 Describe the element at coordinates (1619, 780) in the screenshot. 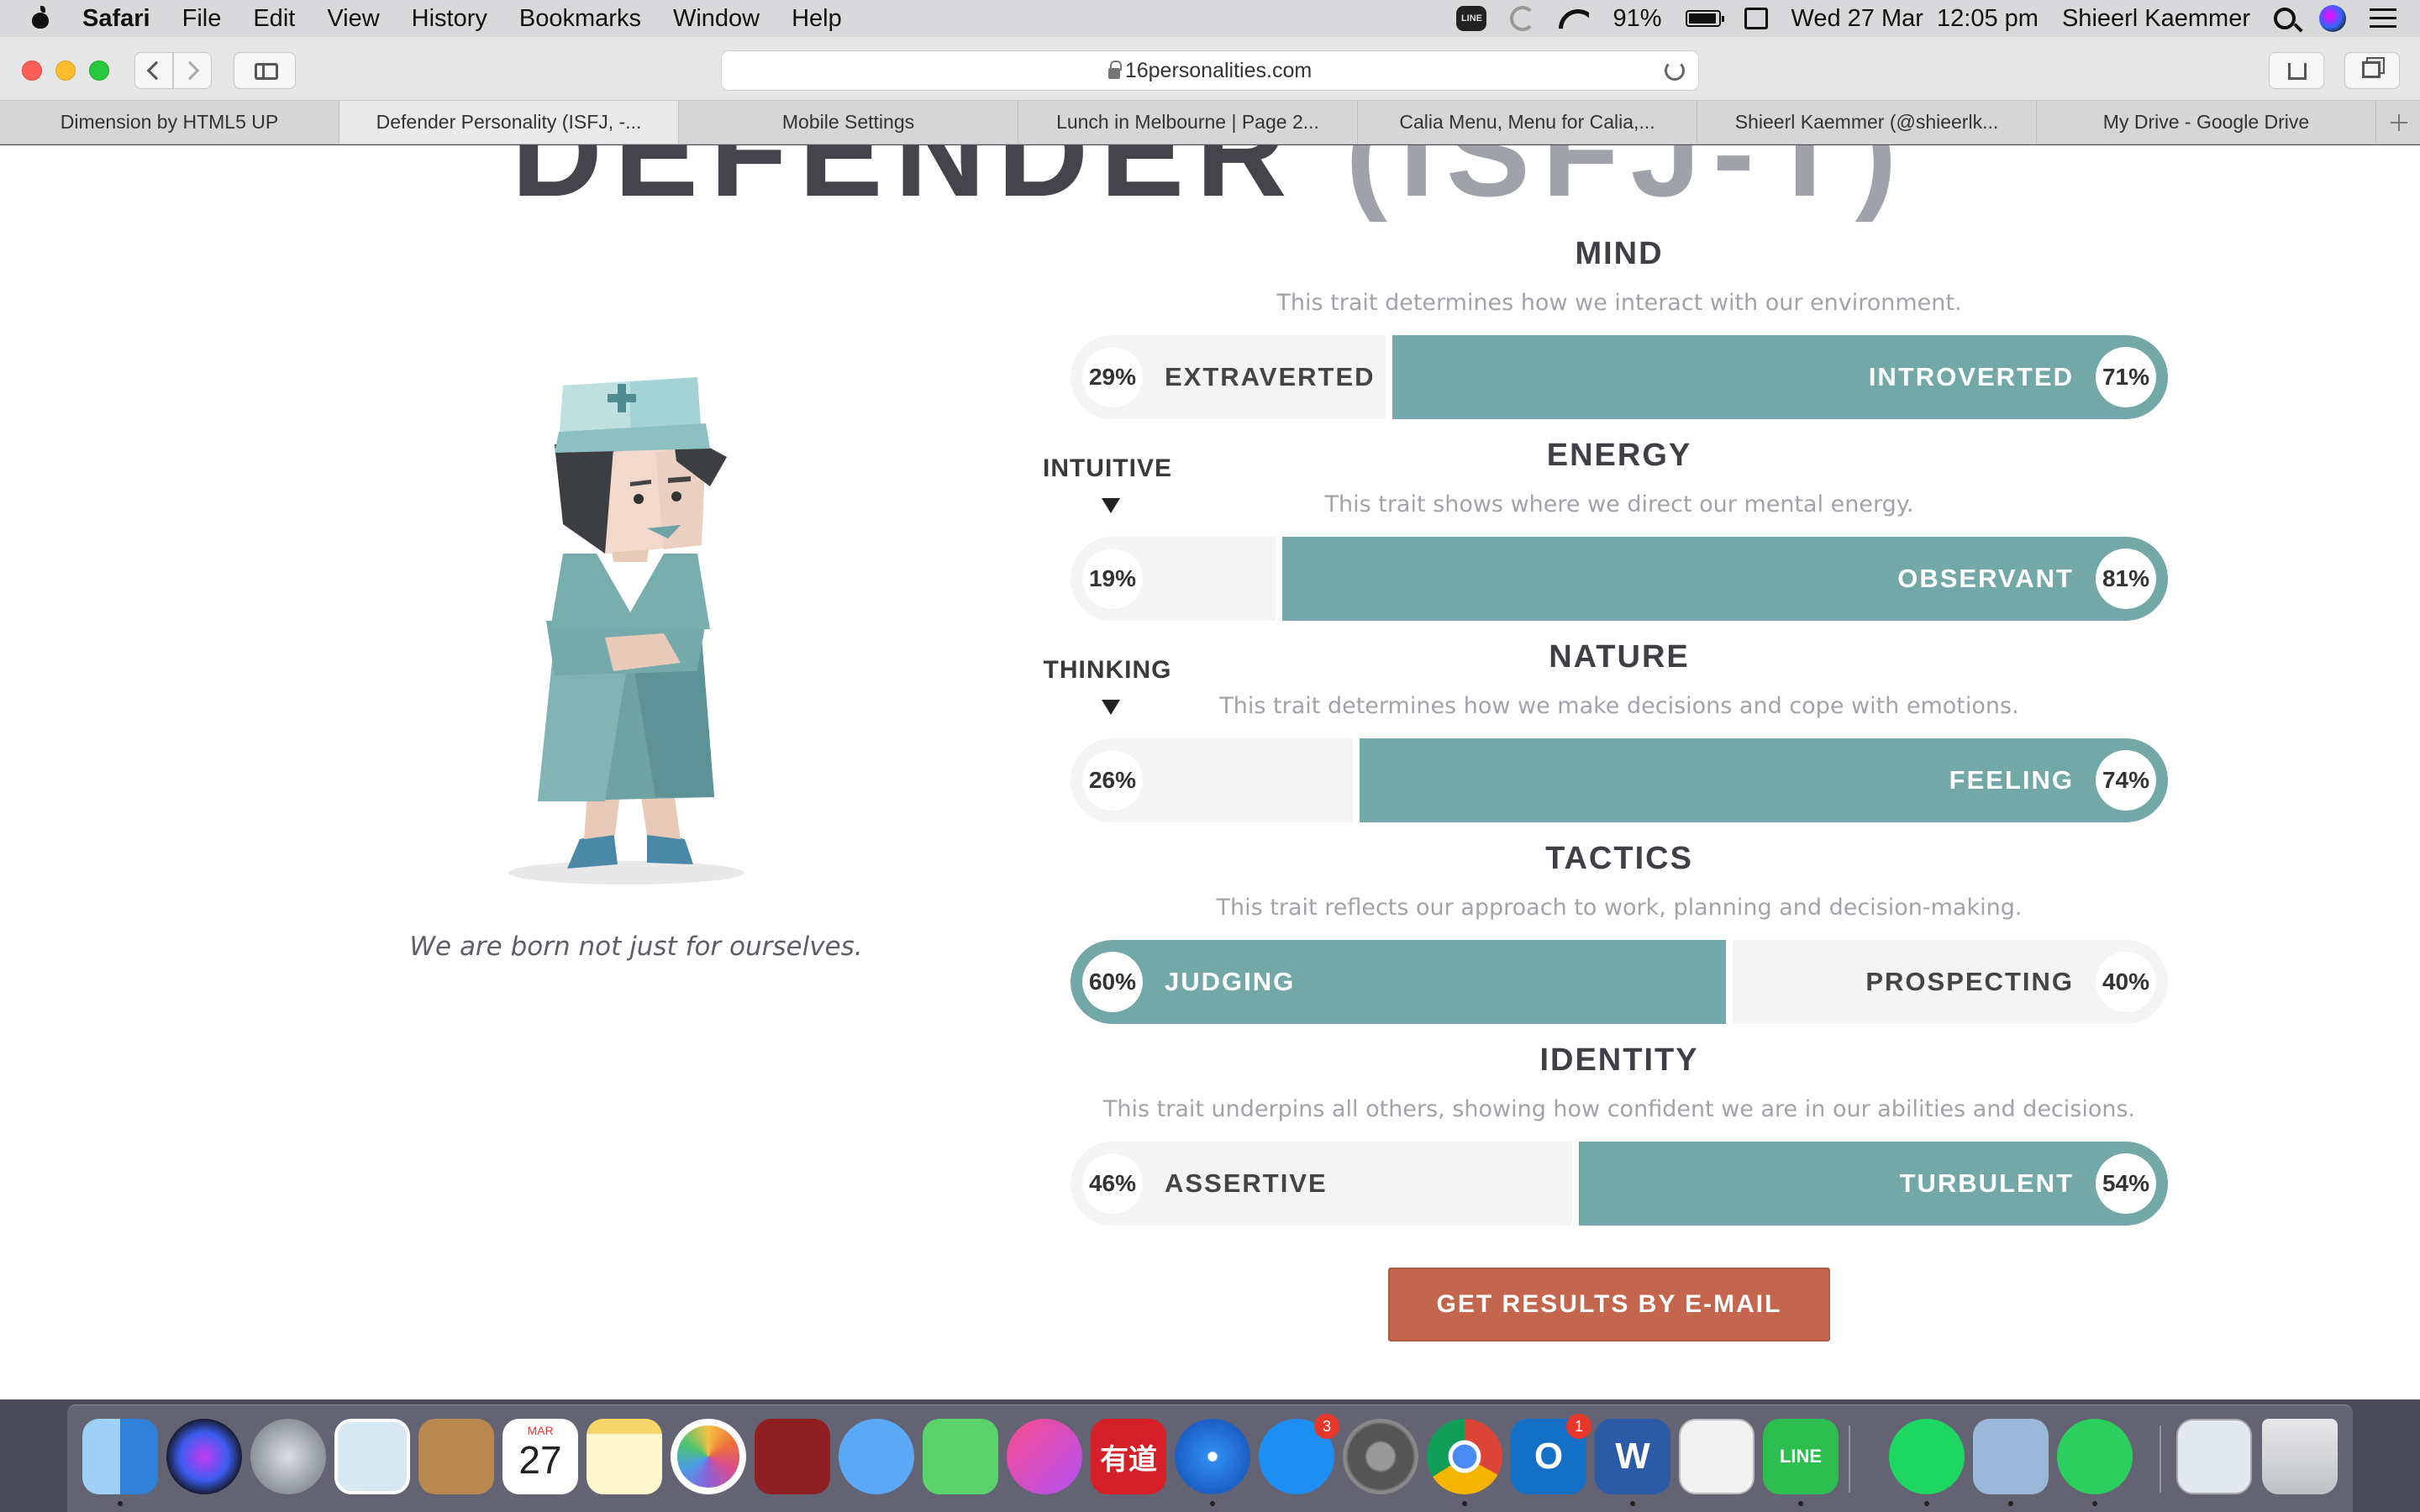

I see `trait-bar: 26% FEELING 74%` at that location.